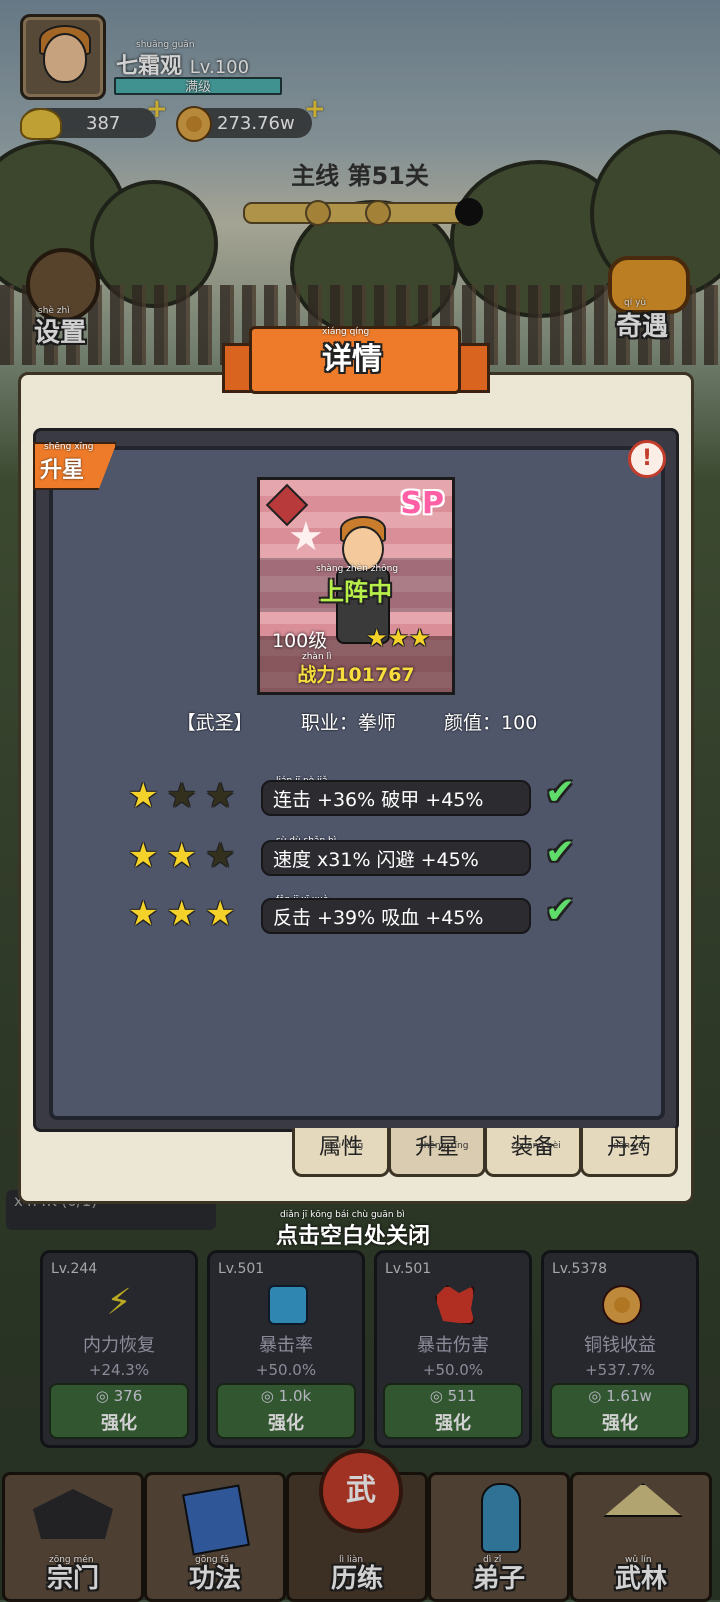 The height and width of the screenshot is (1602, 720). What do you see at coordinates (214, 723) in the screenshot?
I see `character-title: 【武圣】` at bounding box center [214, 723].